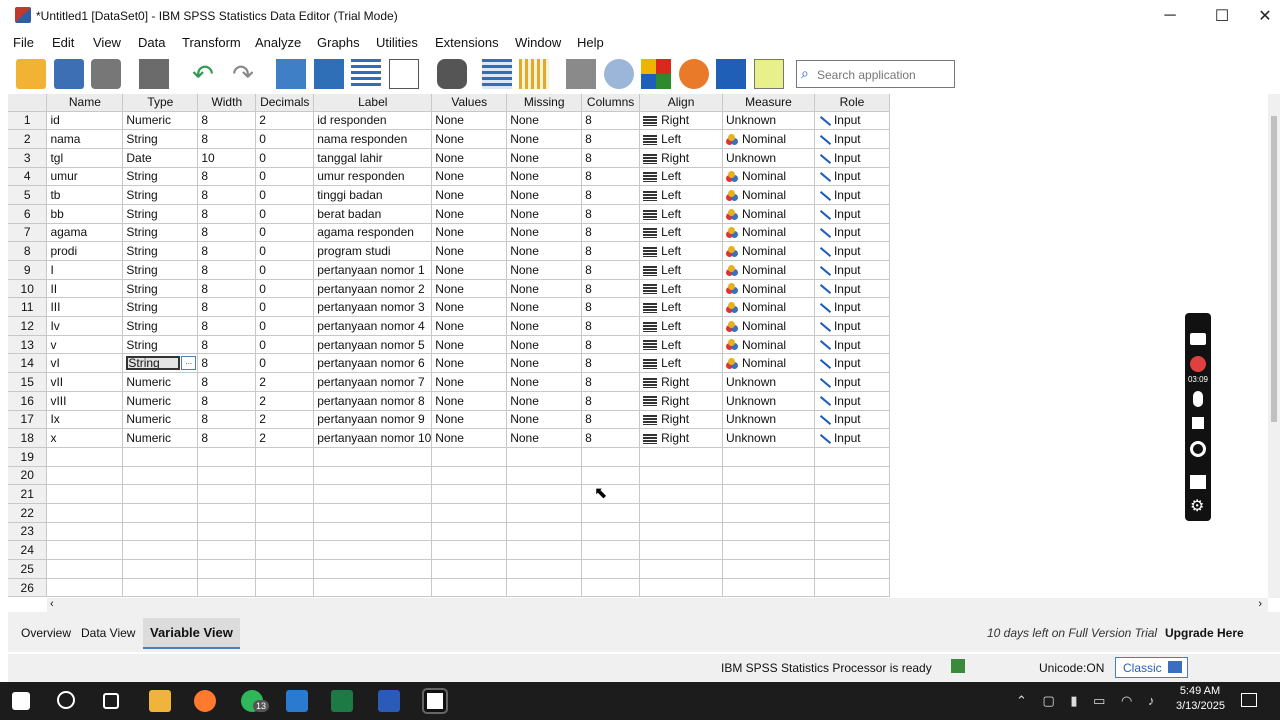 This screenshot has width=1280, height=720. What do you see at coordinates (28, 438) in the screenshot?
I see `row-number: 18` at bounding box center [28, 438].